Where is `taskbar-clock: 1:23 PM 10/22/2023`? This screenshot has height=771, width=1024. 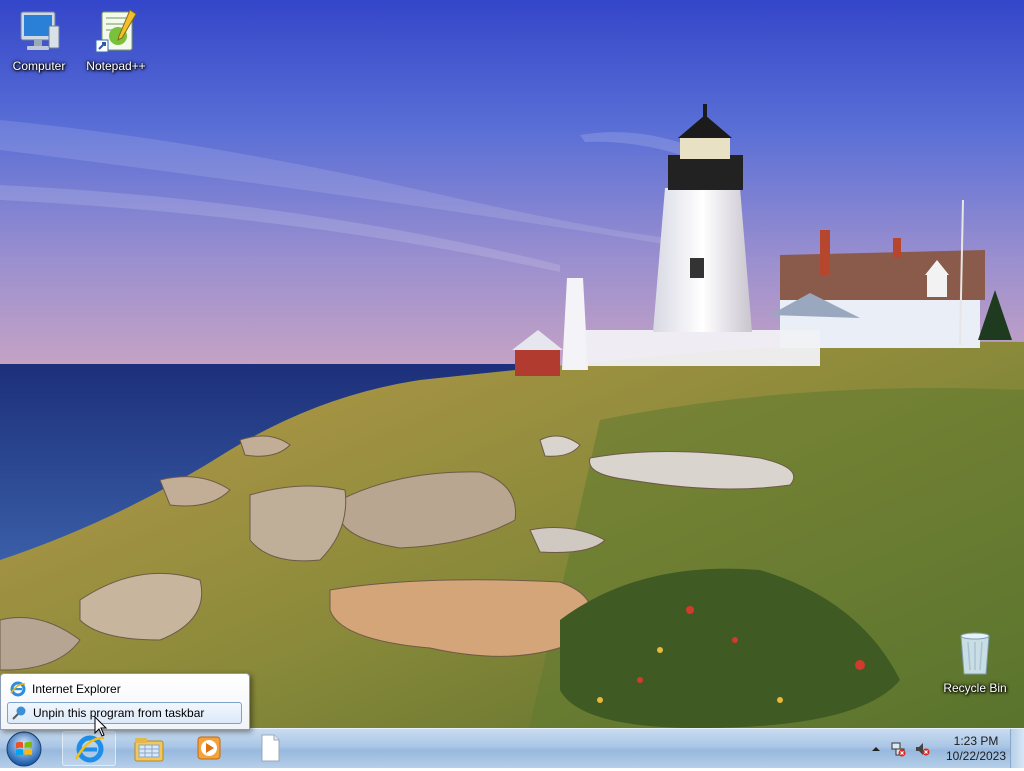
taskbar-clock: 1:23 PM 10/22/2023 is located at coordinates (976, 749).